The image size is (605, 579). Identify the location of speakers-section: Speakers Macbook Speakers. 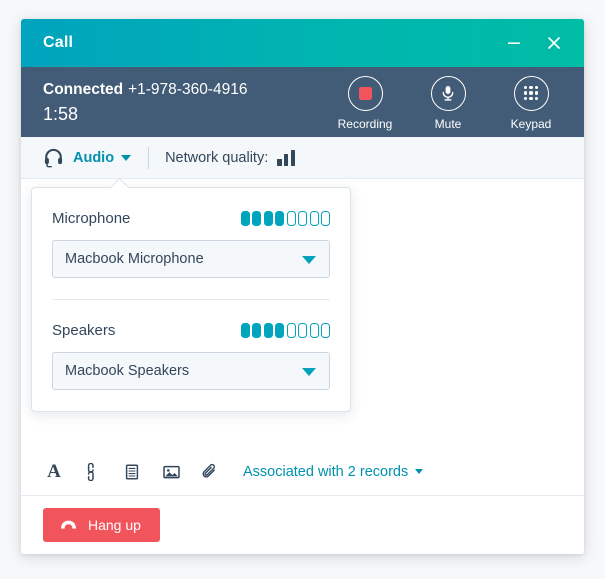
(191, 355).